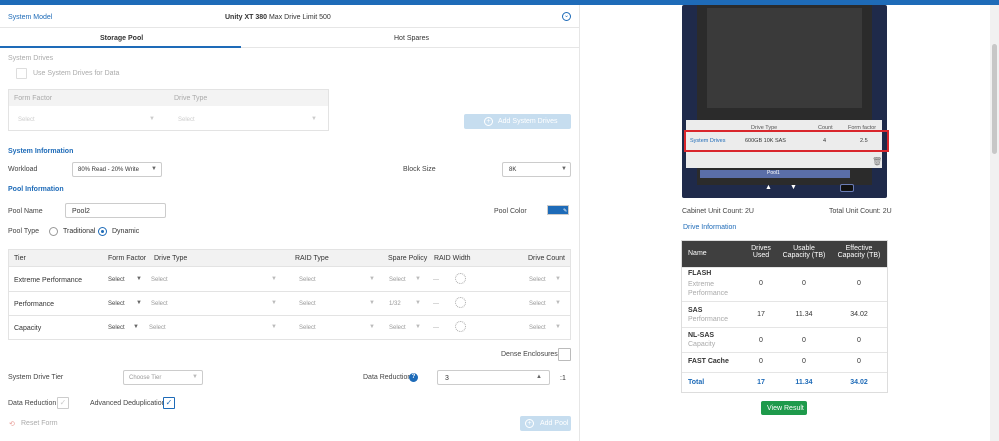 The image size is (999, 441). What do you see at coordinates (102, 231) in the screenshot?
I see `pool-type-dynamic-radio` at bounding box center [102, 231].